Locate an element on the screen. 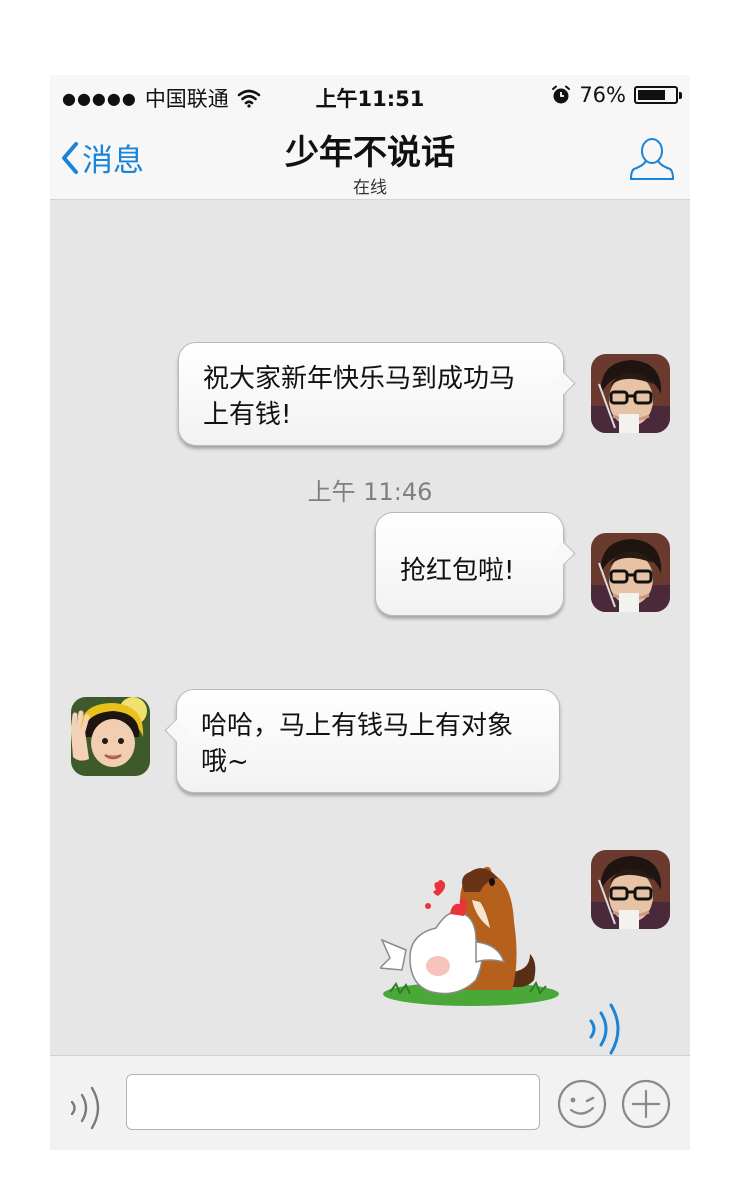 This screenshot has width=740, height=1200. alarm-icon is located at coordinates (561, 94).